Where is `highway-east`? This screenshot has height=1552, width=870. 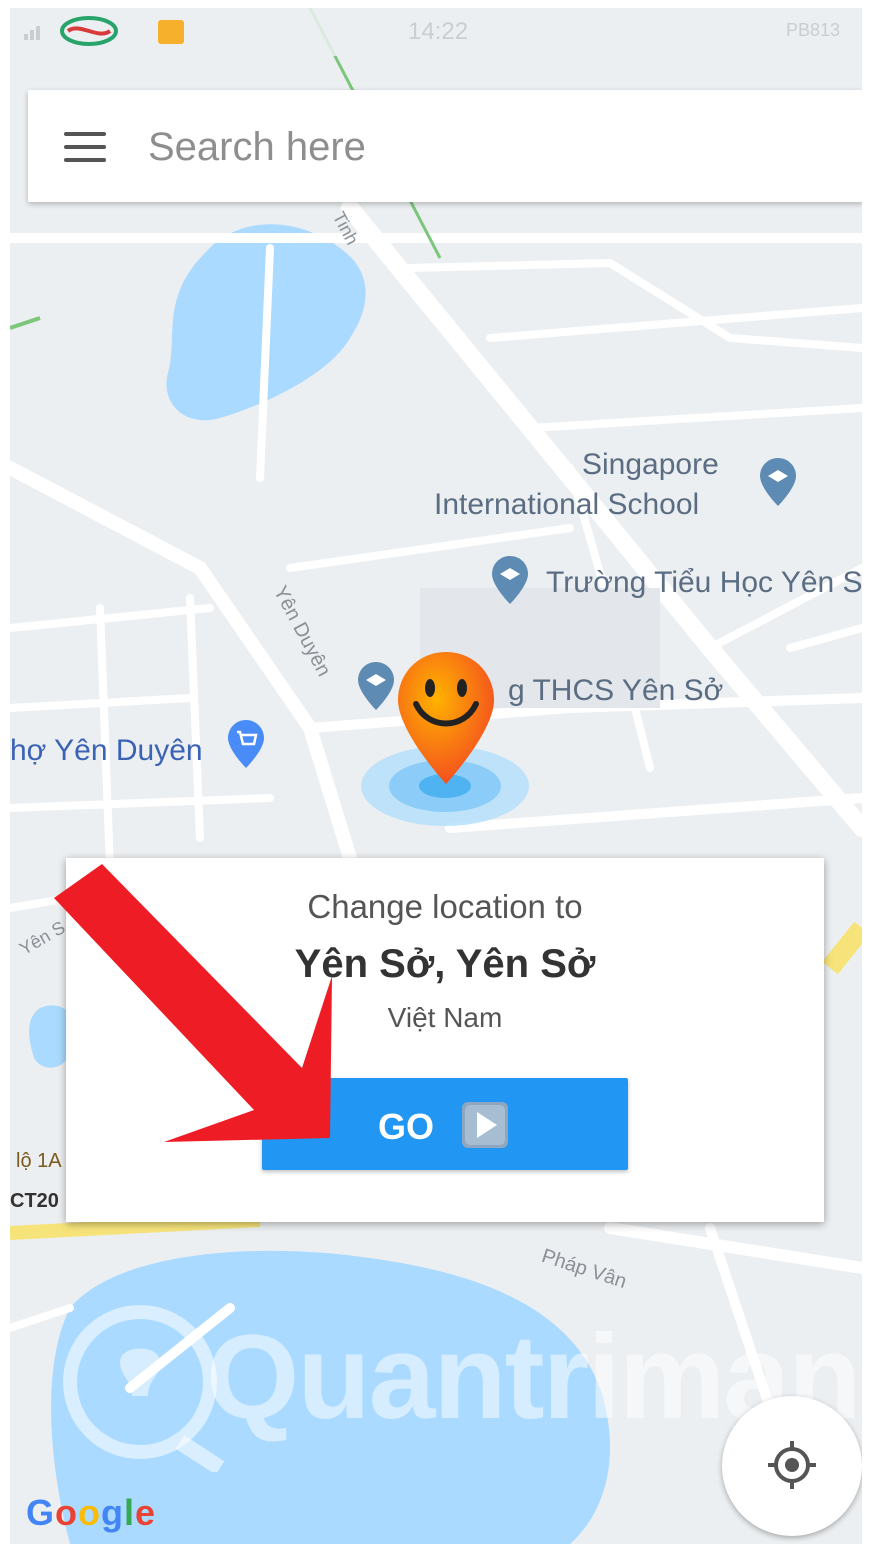
highway-east is located at coordinates (842, 948).